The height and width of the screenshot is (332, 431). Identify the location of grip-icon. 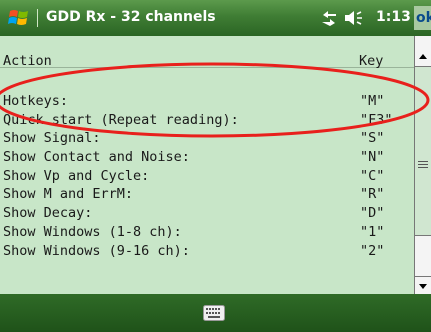
(423, 165).